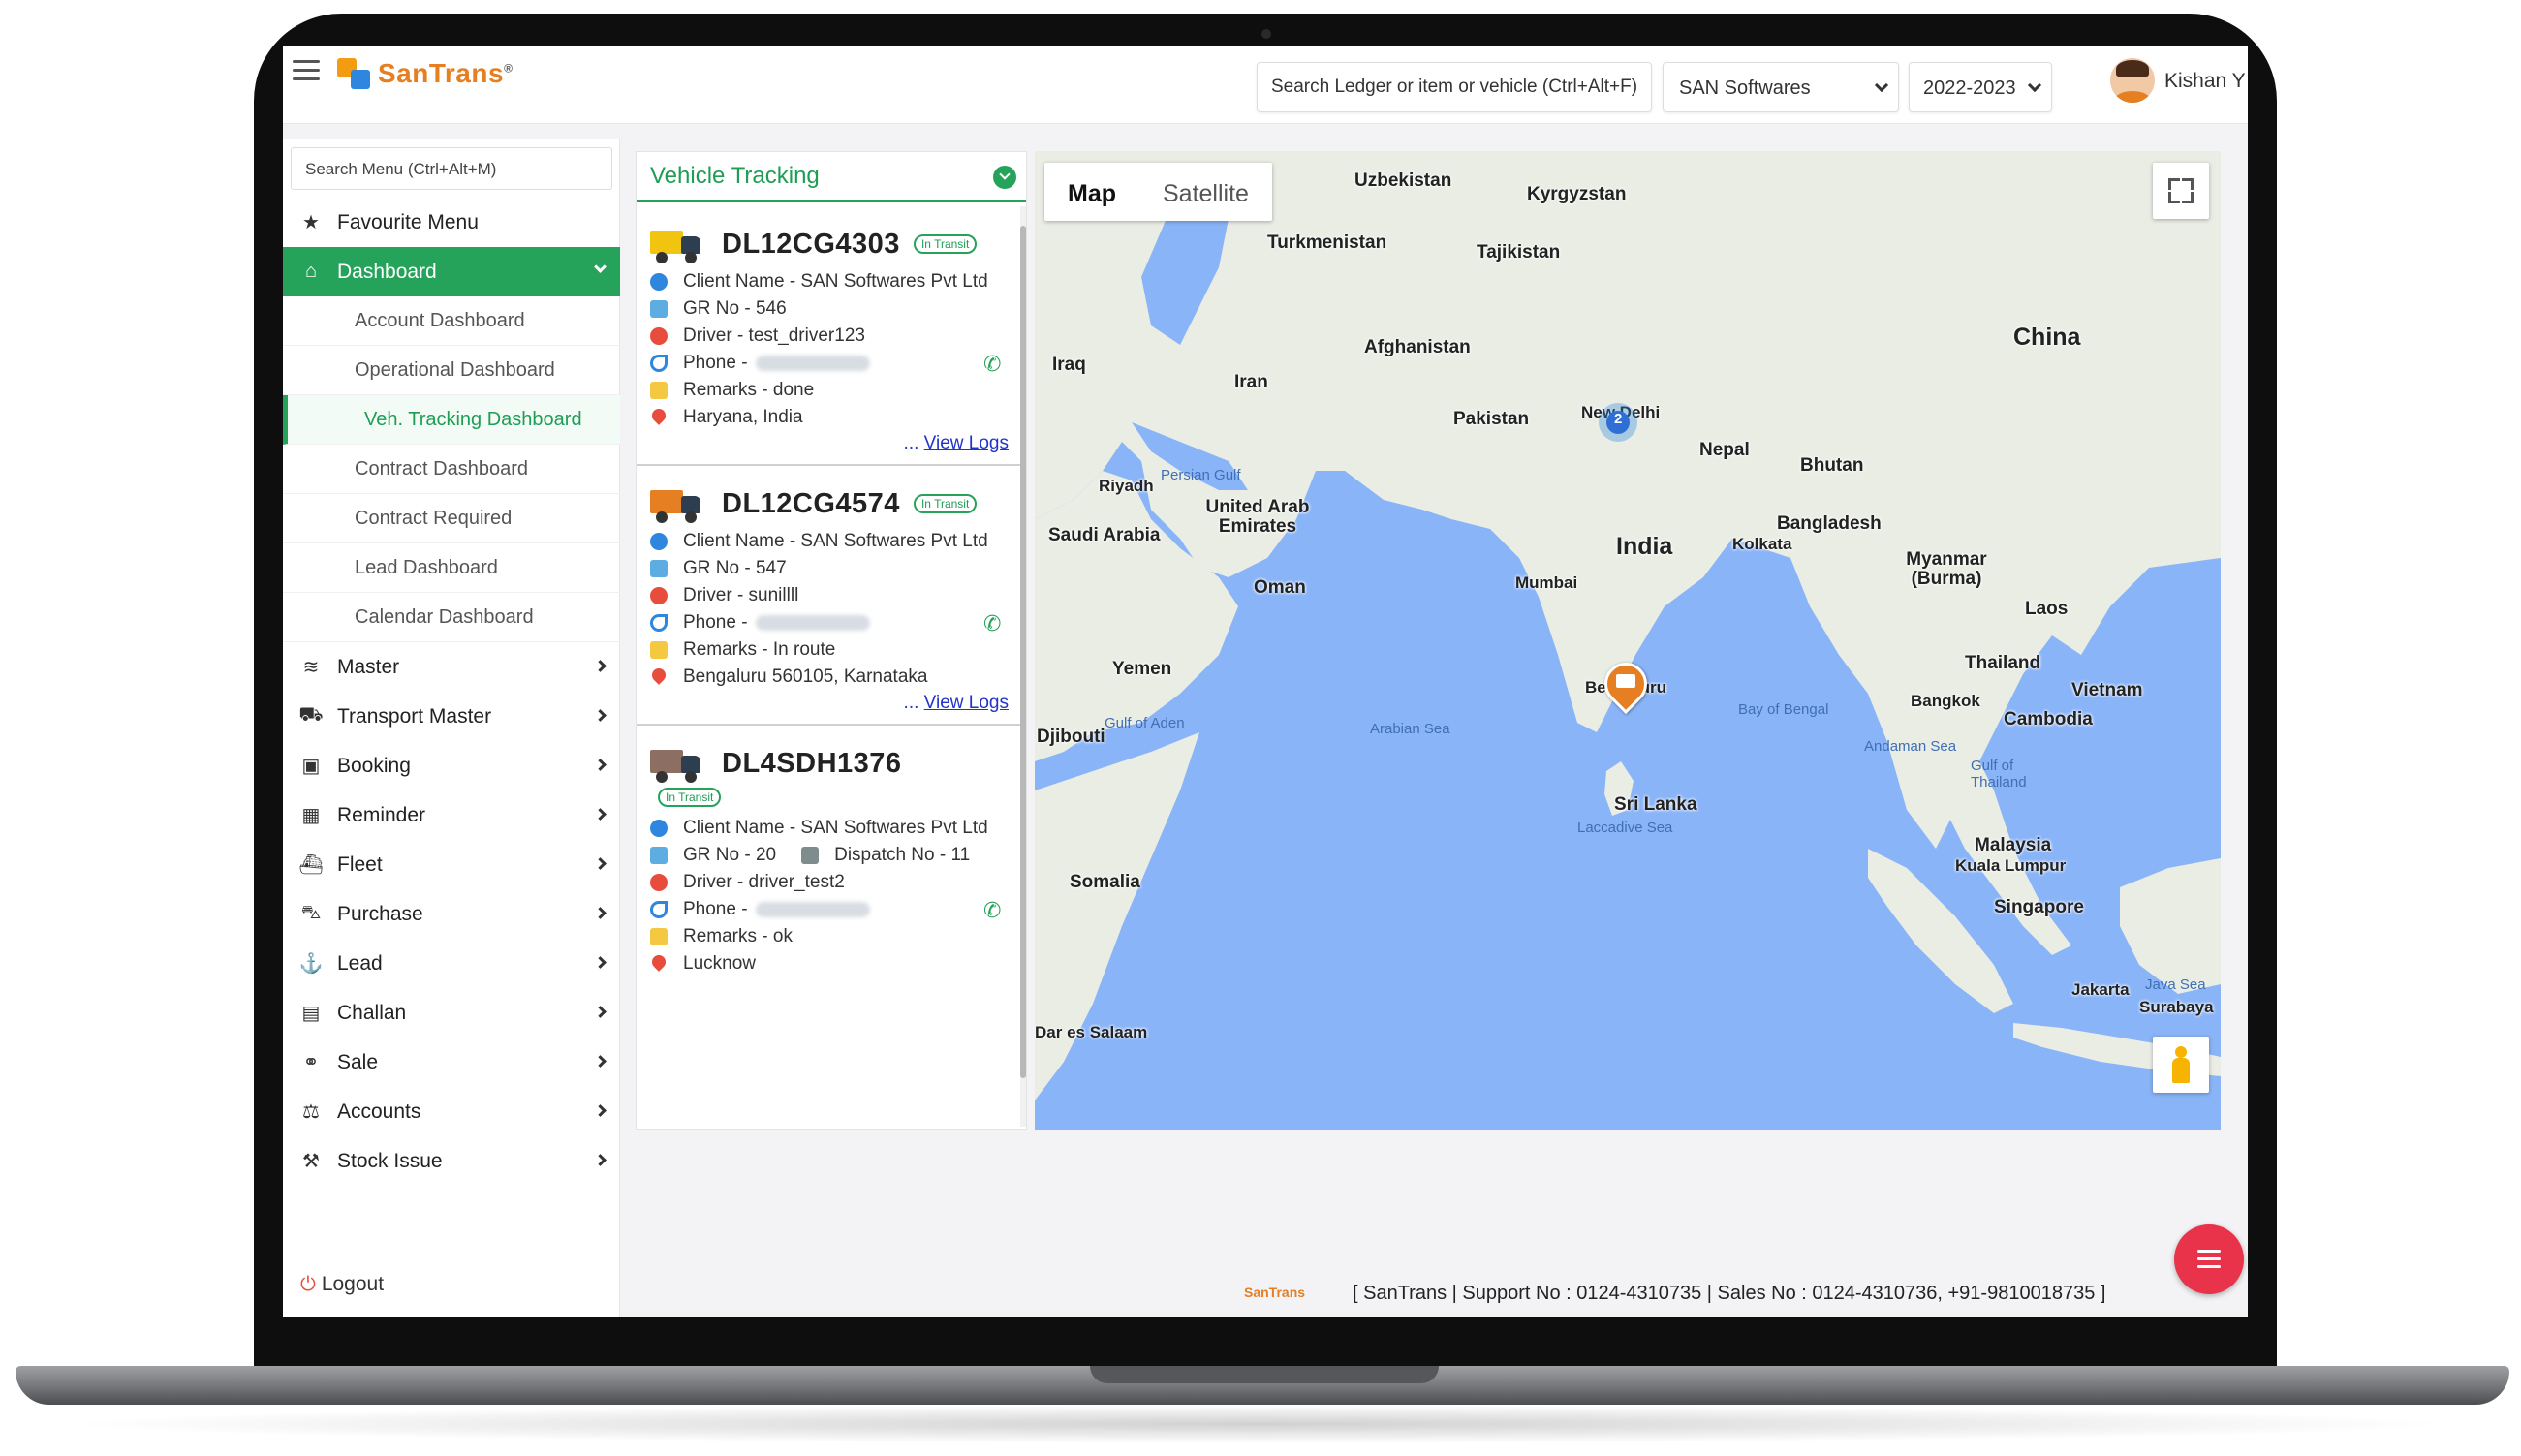  Describe the element at coordinates (353, 1284) in the screenshot. I see `logout-label: Logout` at that location.